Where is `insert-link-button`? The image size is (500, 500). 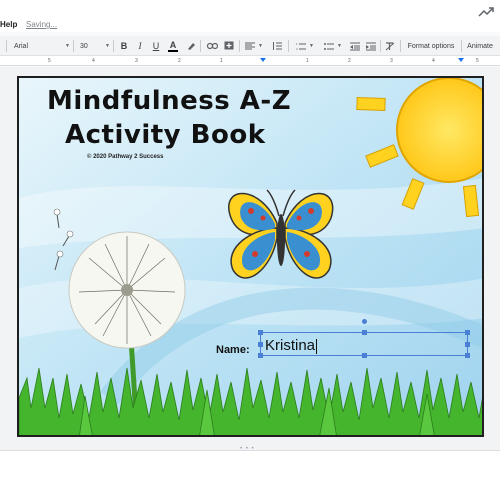
insert-link-button is located at coordinates (212, 46).